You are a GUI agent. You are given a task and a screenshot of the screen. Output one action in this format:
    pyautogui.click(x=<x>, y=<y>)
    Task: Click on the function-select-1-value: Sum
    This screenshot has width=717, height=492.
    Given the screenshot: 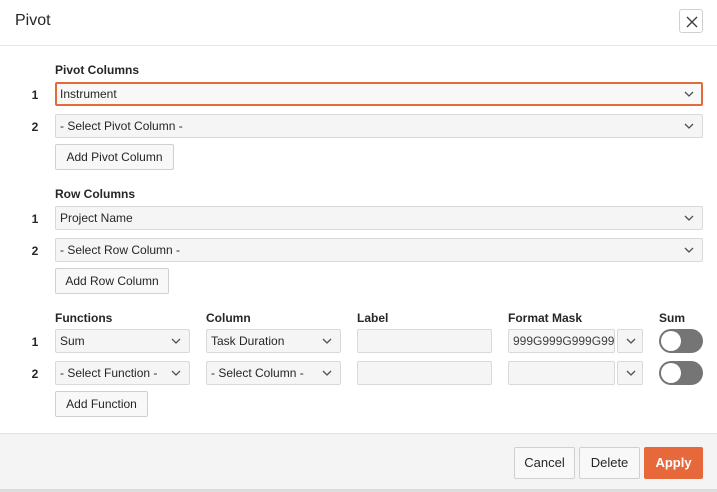 What is the action you would take?
    pyautogui.click(x=72, y=341)
    